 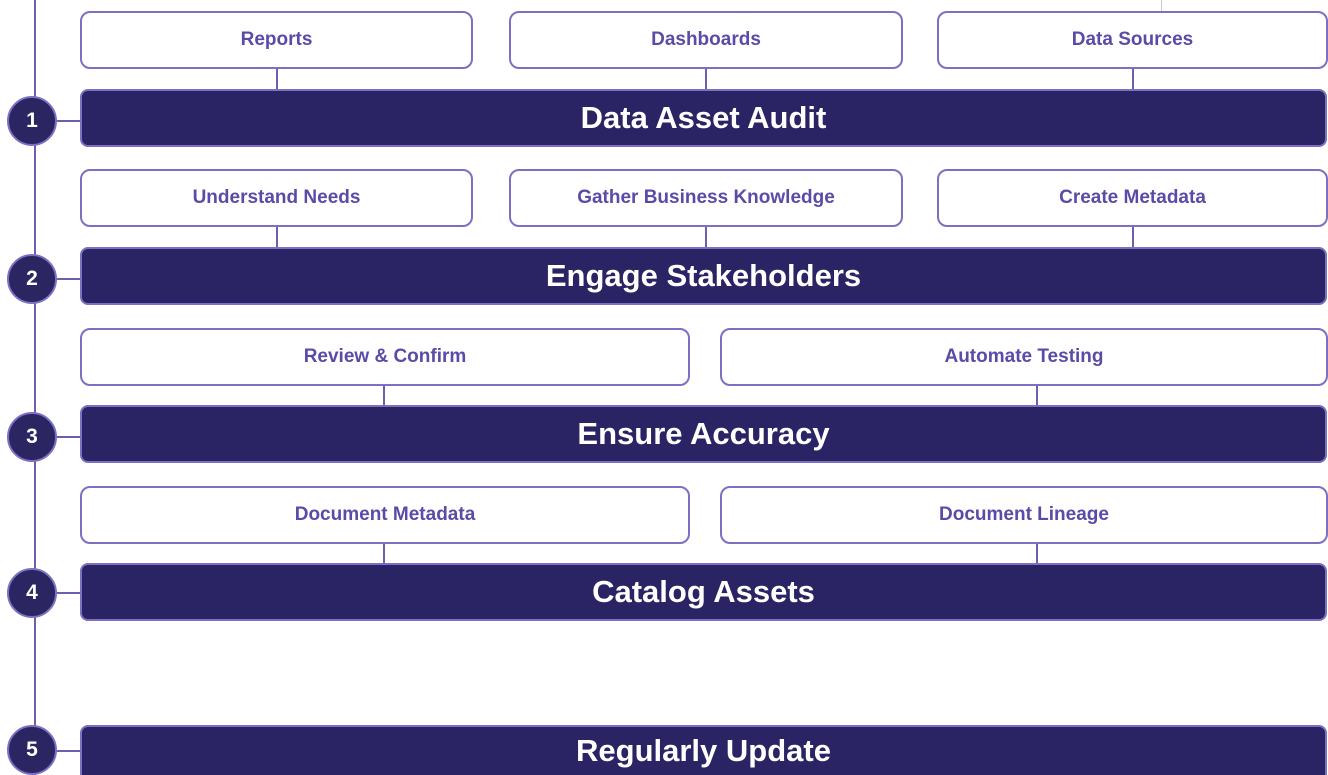 I want to click on step-badge-2: 2, so click(x=32, y=279).